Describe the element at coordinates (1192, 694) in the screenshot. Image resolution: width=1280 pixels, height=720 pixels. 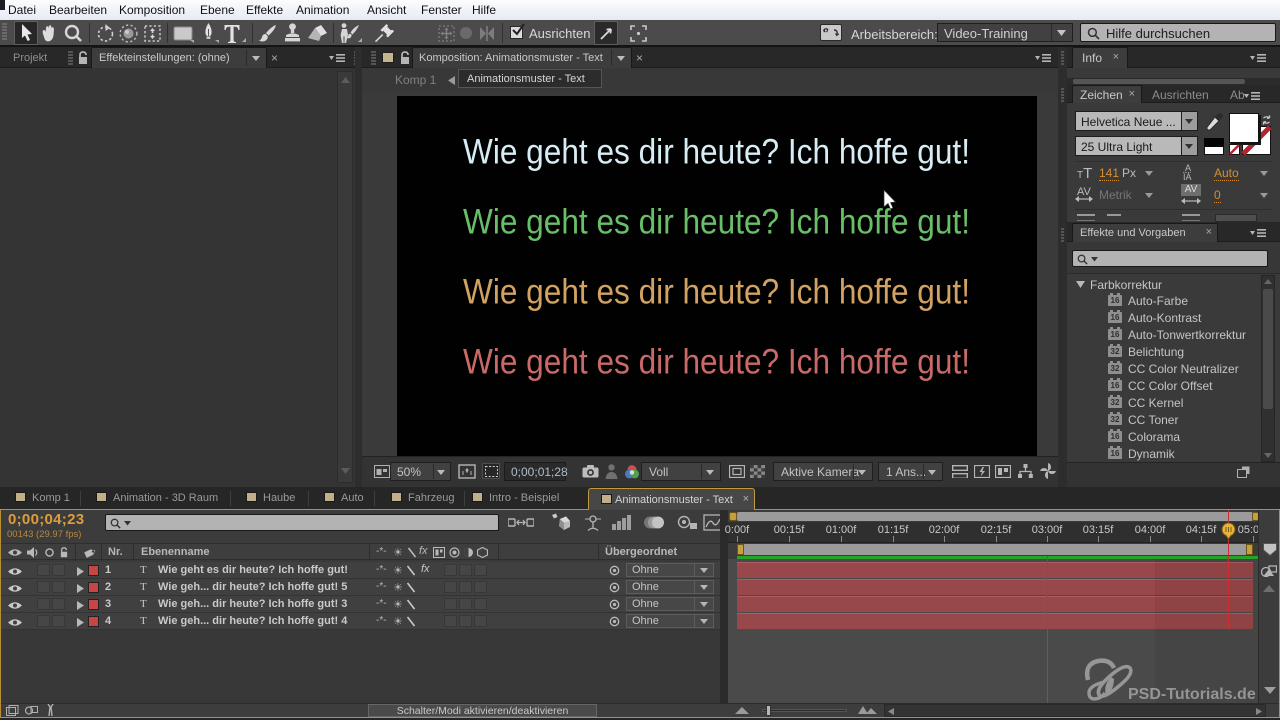
I see `svg-text: PSD-Tutorials.de` at that location.